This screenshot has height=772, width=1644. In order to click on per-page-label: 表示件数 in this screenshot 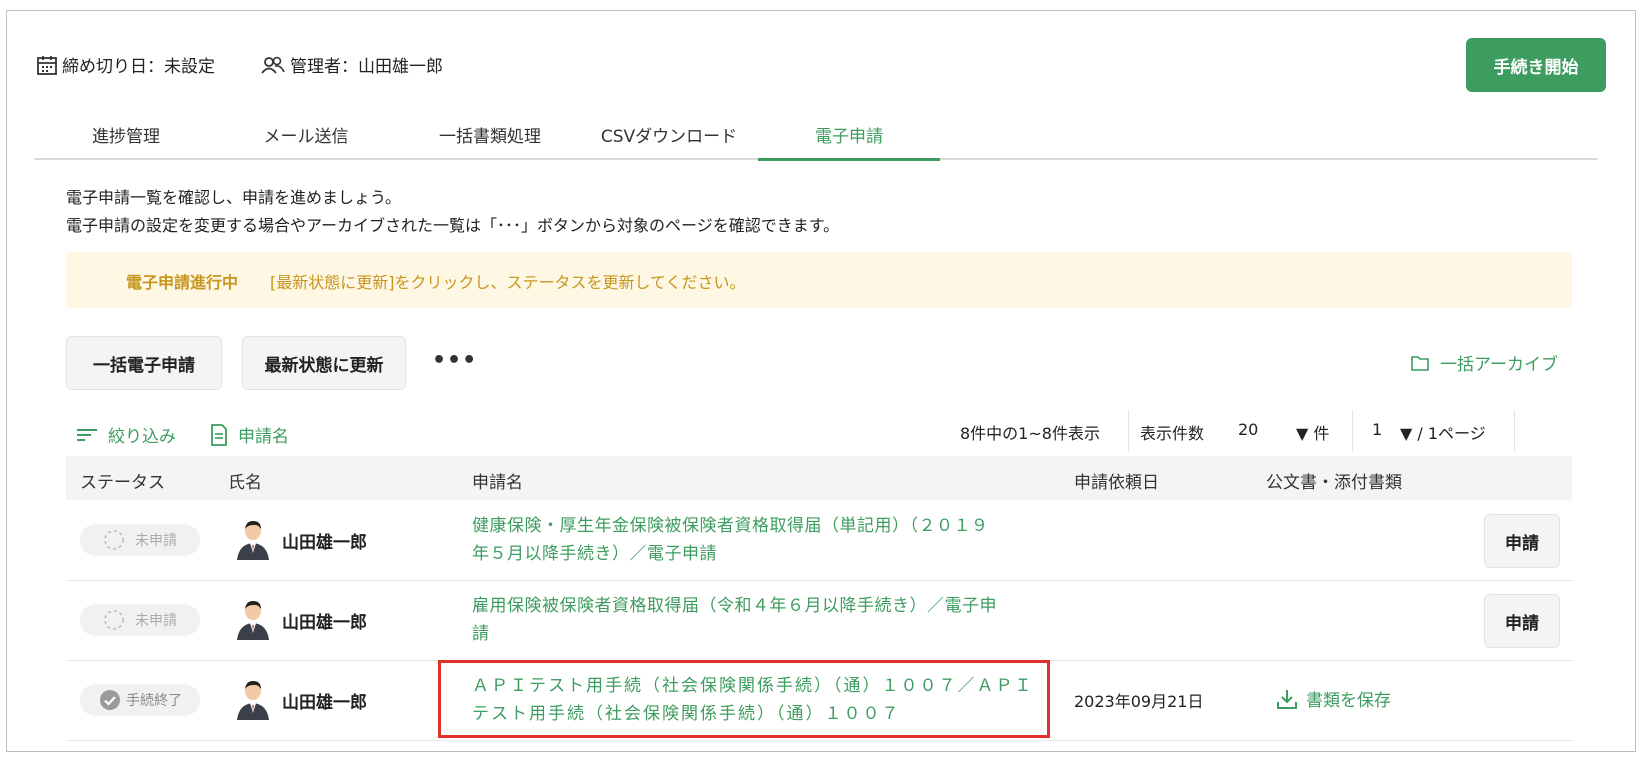, I will do `click(1172, 433)`.